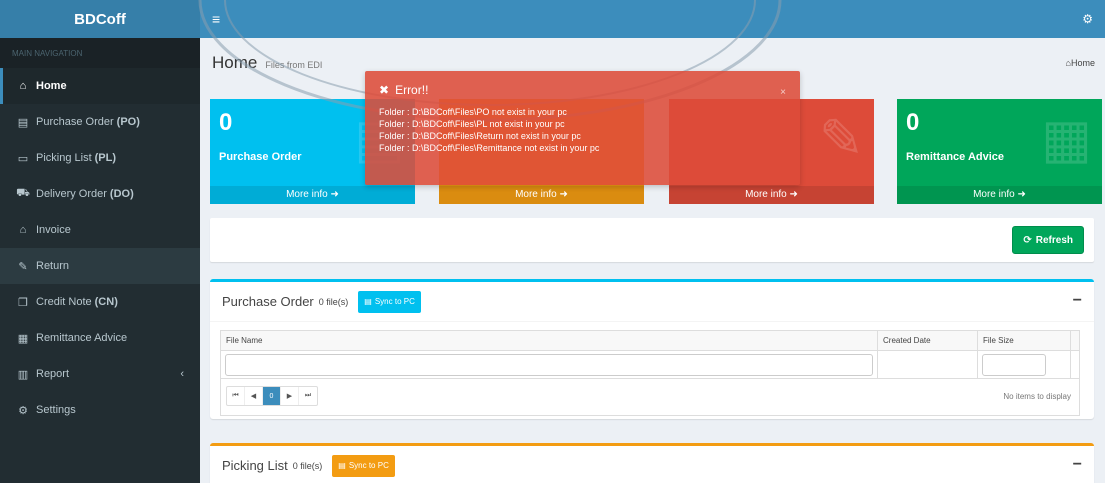 This screenshot has width=1105, height=483. What do you see at coordinates (235, 62) in the screenshot?
I see `page-title: Home` at bounding box center [235, 62].